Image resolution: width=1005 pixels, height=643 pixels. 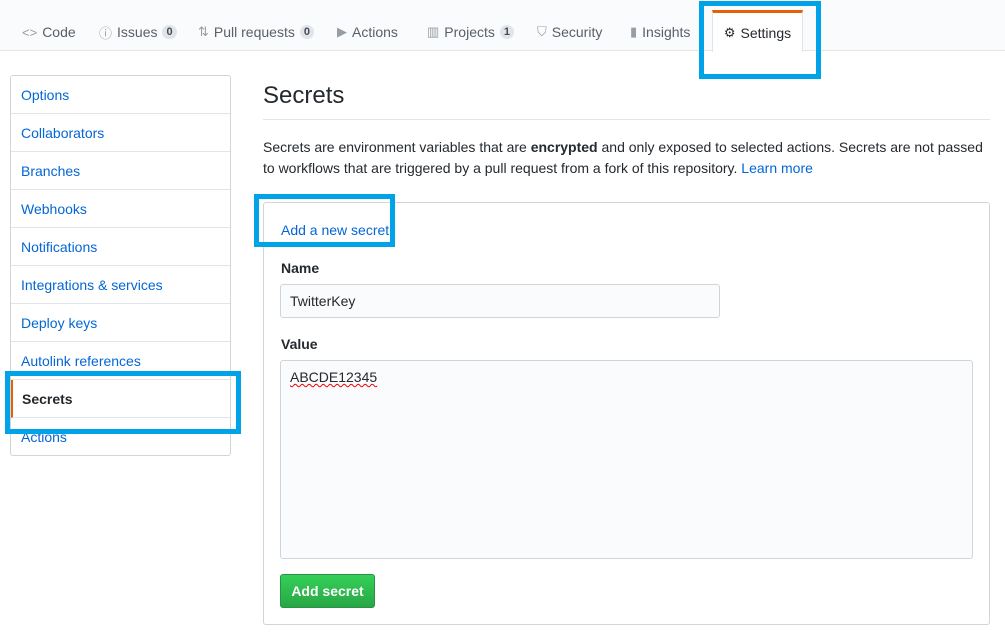 What do you see at coordinates (777, 168) in the screenshot?
I see `learn-more-link: Learn more` at bounding box center [777, 168].